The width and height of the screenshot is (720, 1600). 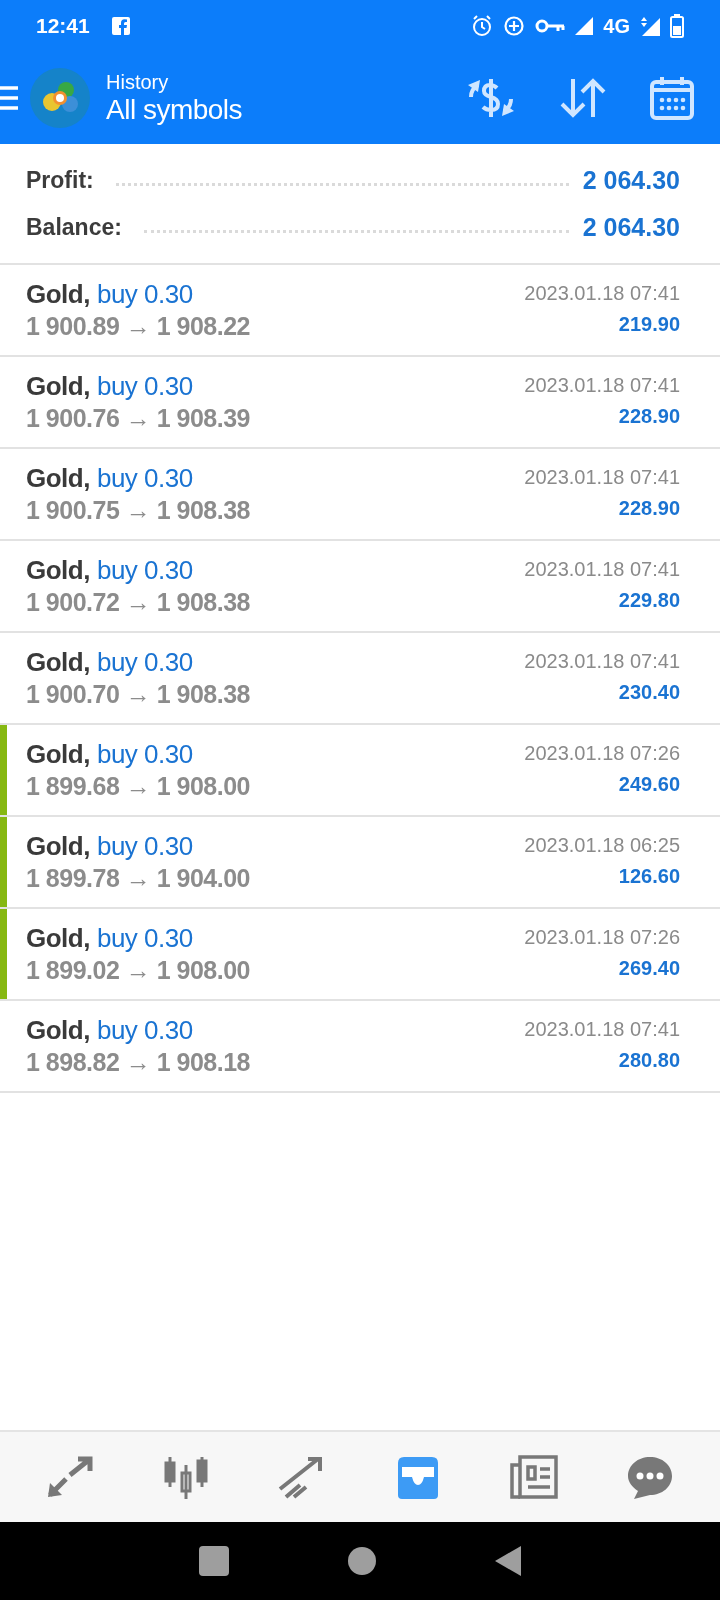 What do you see at coordinates (672, 98) in the screenshot?
I see `calendar-icon` at bounding box center [672, 98].